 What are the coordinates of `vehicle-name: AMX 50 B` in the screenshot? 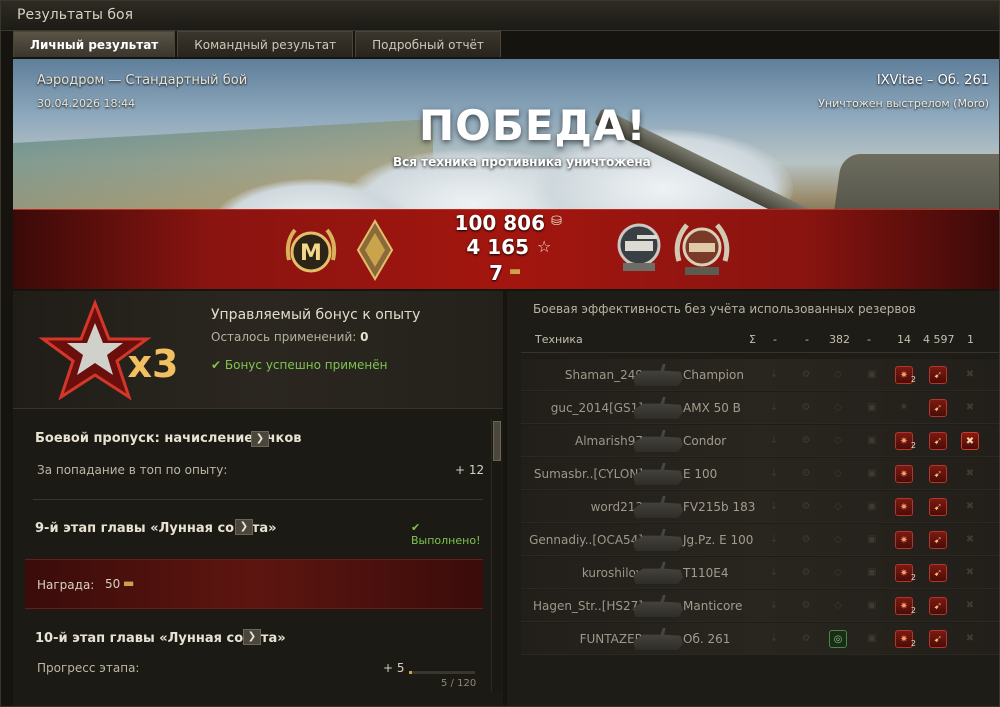 It's located at (712, 408).